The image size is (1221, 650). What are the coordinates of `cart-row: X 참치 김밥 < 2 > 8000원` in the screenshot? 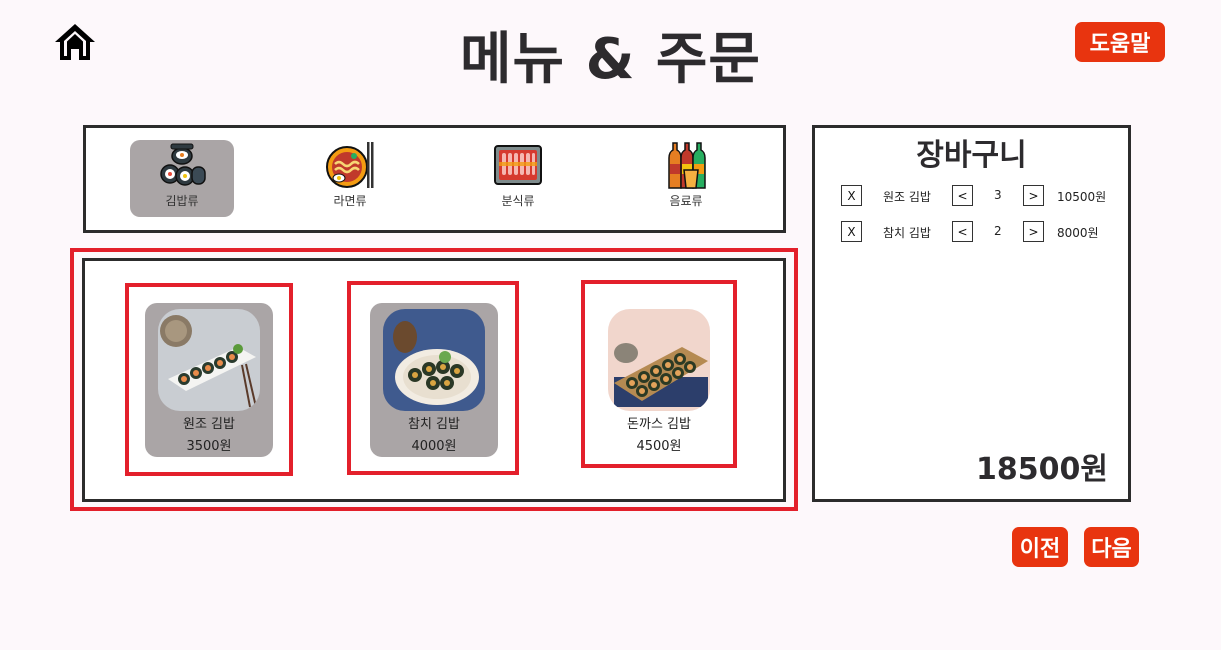 It's located at (971, 233).